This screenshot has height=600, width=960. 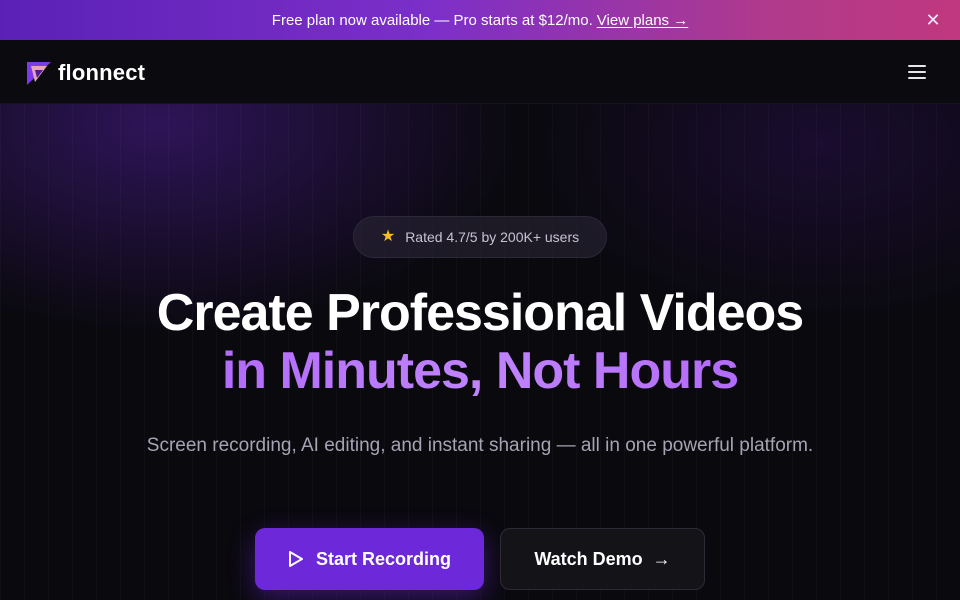 I want to click on headline-line-1: Create Professional Videos, so click(x=480, y=313).